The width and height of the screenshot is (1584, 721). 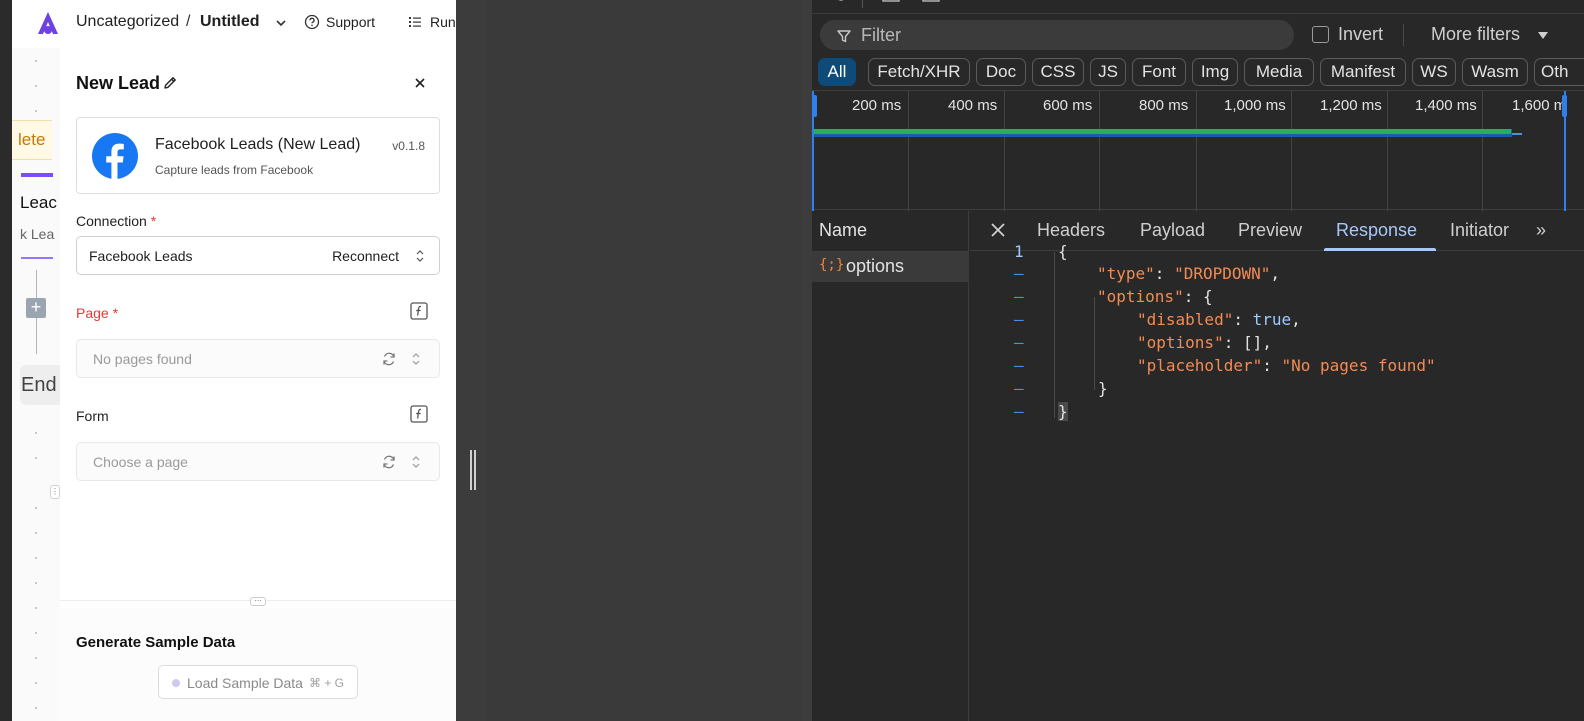 I want to click on name-column-header: Name, so click(x=843, y=230).